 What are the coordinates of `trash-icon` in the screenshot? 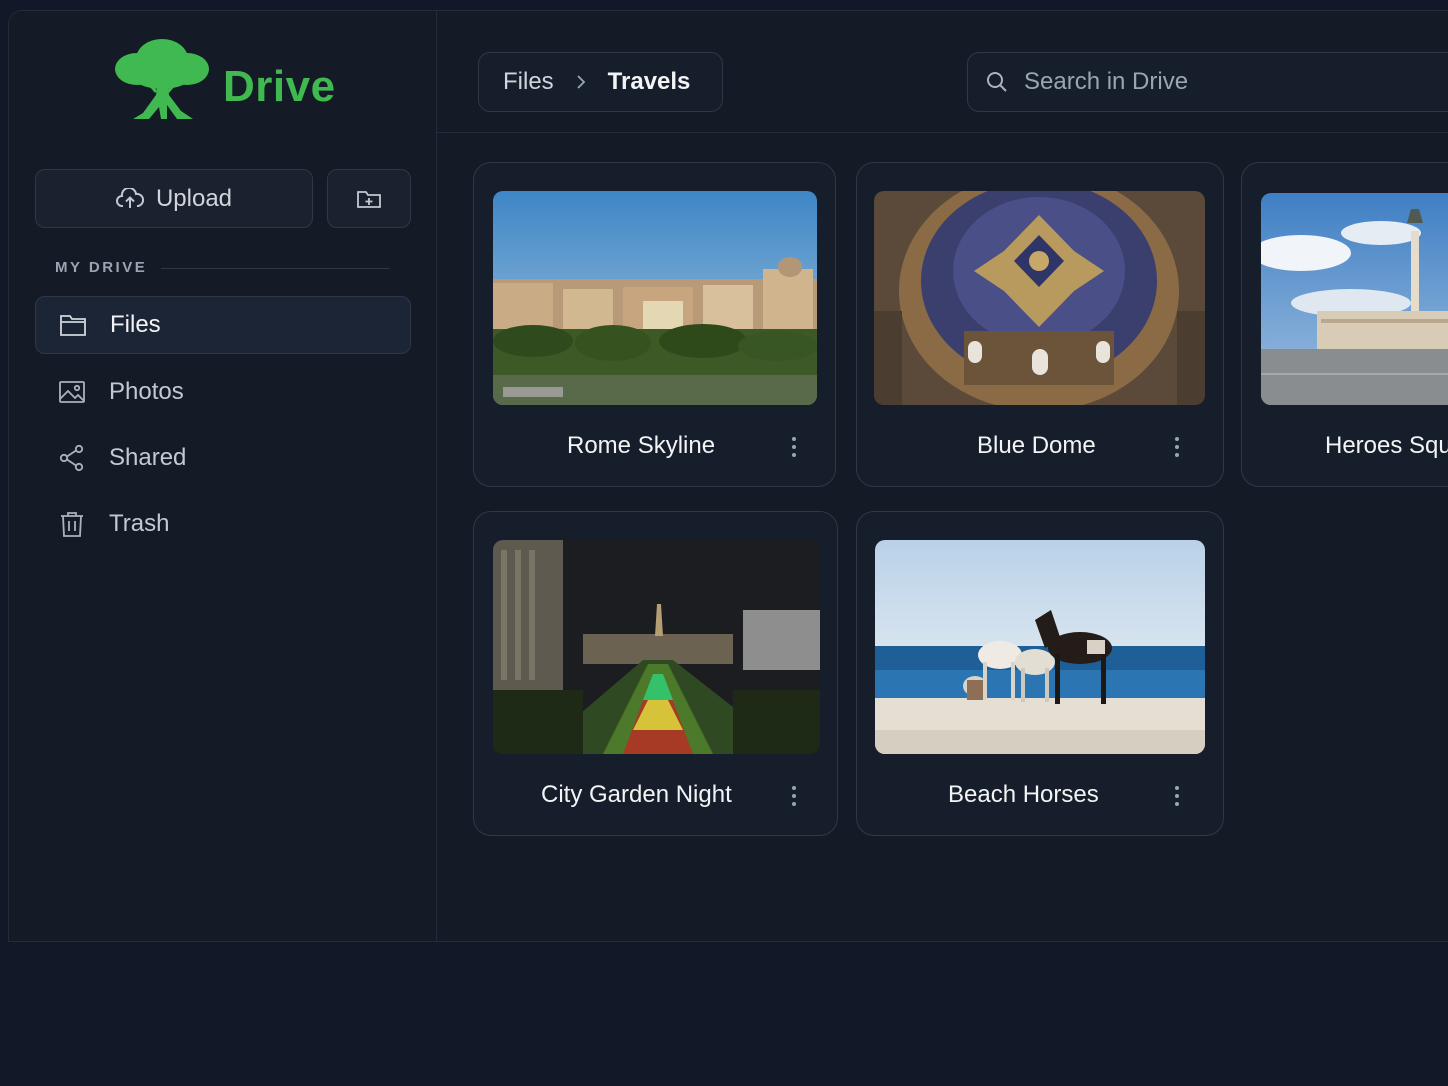 It's located at (72, 524).